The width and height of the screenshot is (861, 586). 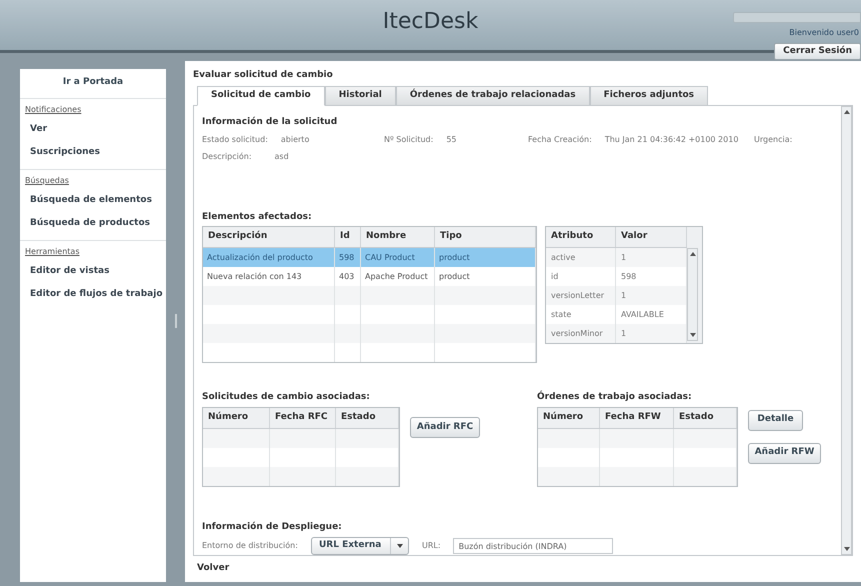 I want to click on column-header: Fecha RFW, so click(x=637, y=418).